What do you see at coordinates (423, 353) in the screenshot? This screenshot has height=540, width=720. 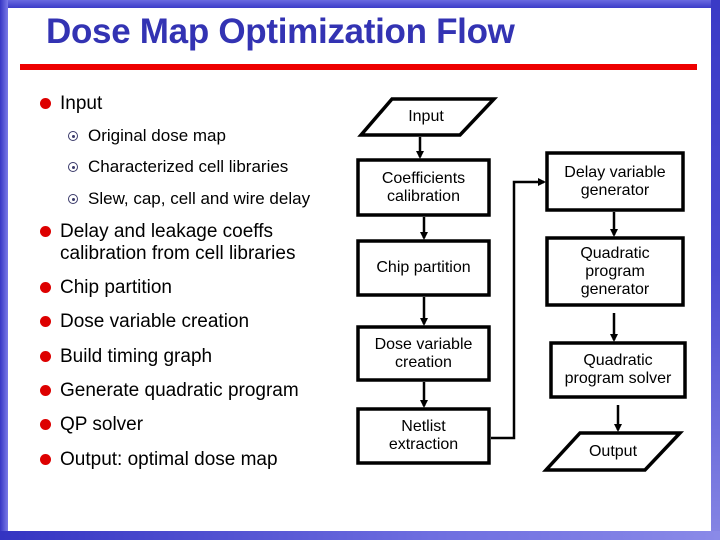 I see `node-dose-label: Dose variable creation` at bounding box center [423, 353].